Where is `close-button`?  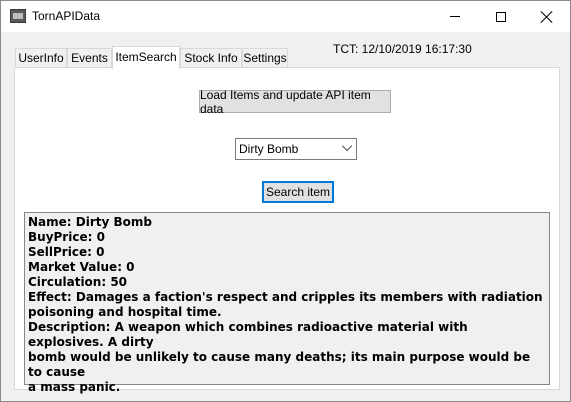
close-button is located at coordinates (547, 16).